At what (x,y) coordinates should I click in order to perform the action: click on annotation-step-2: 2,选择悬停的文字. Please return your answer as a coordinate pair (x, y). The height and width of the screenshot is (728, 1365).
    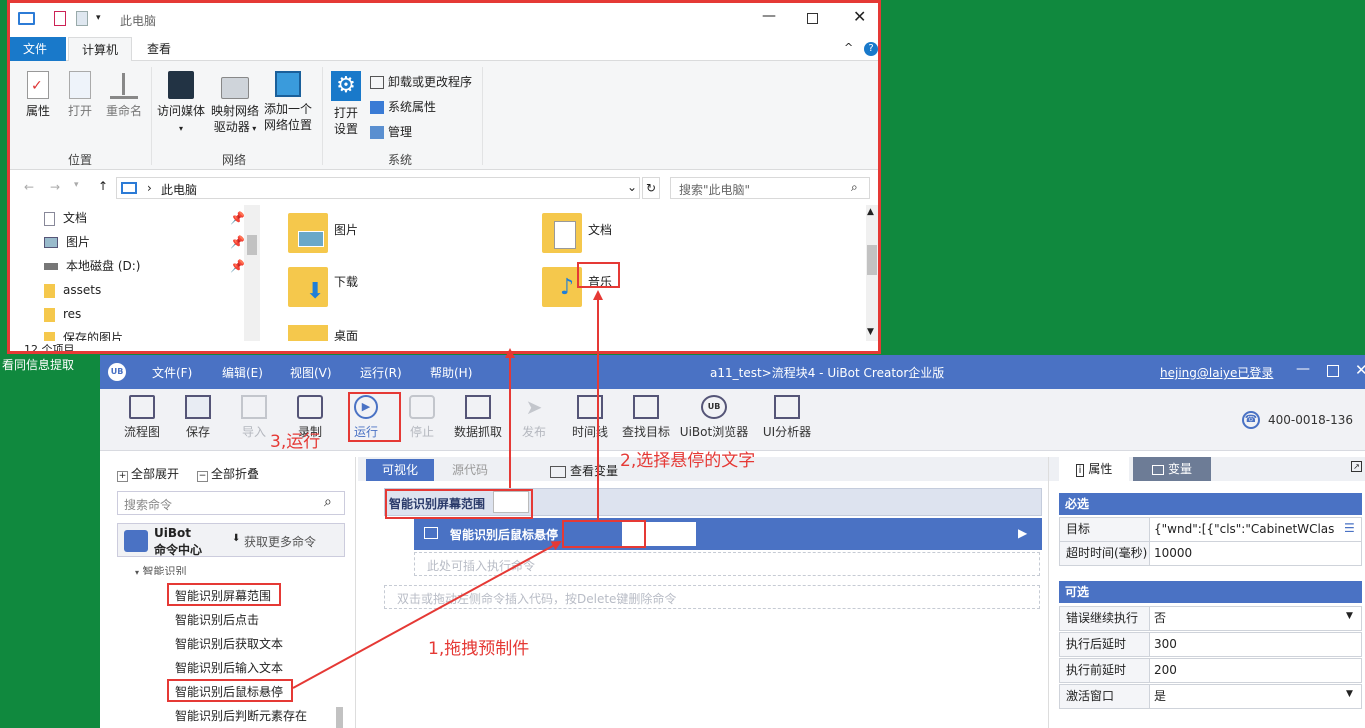
    Looking at the image, I should click on (688, 461).